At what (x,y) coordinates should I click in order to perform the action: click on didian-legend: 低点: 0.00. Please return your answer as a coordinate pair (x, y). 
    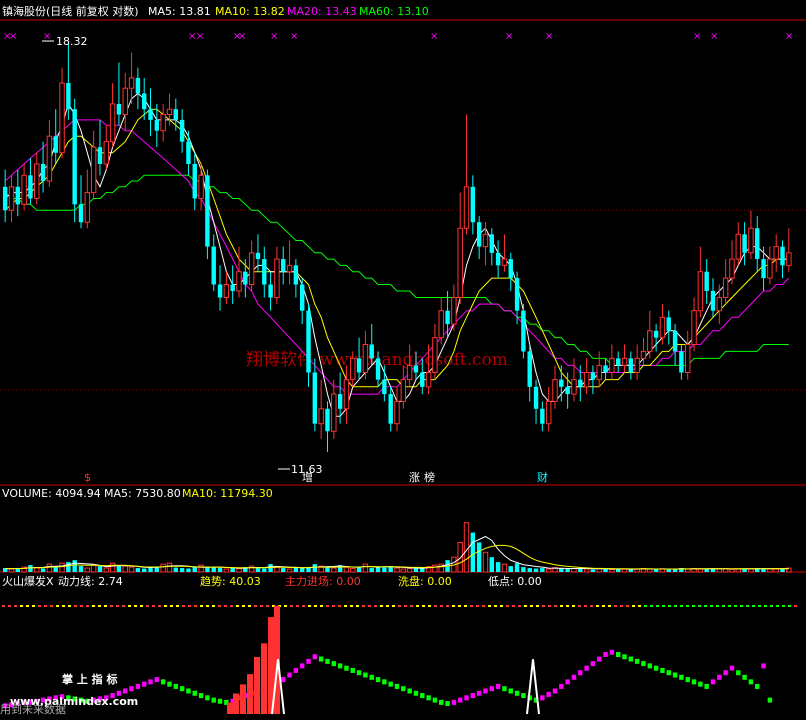
    Looking at the image, I should click on (515, 581).